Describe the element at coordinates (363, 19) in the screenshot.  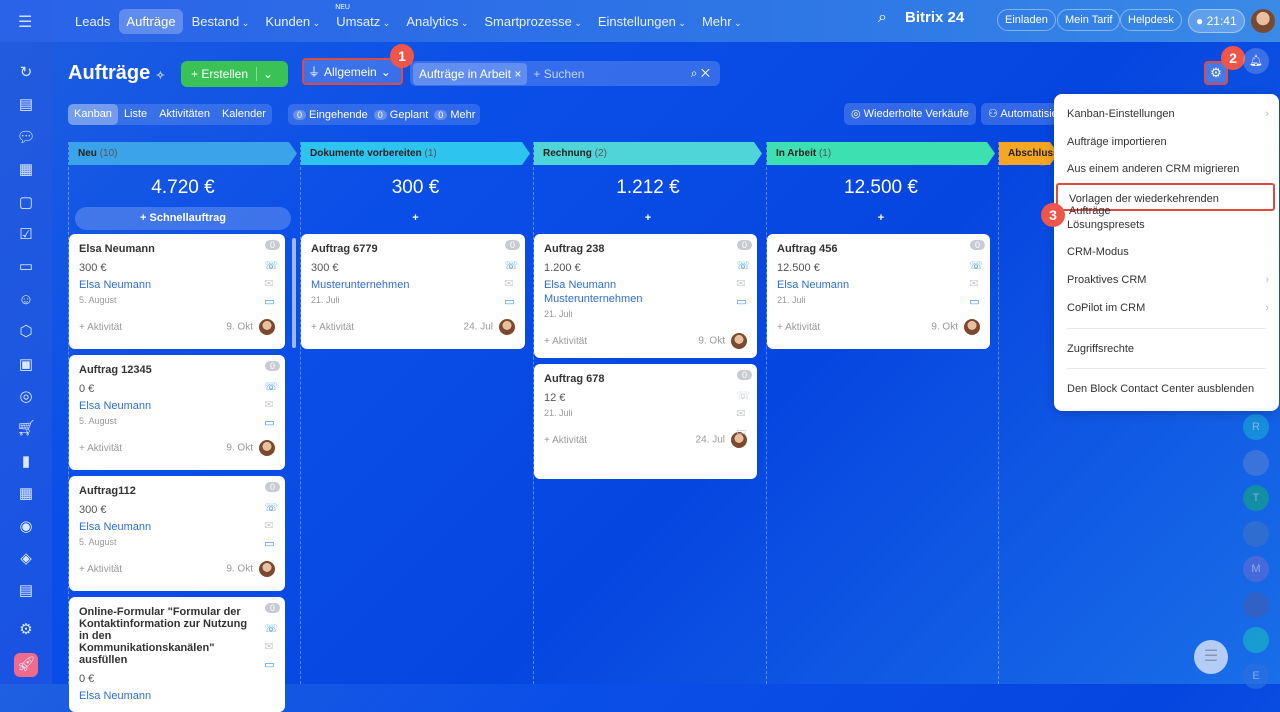
I see `nav-item: Umsatz ⌄ NEU` at that location.